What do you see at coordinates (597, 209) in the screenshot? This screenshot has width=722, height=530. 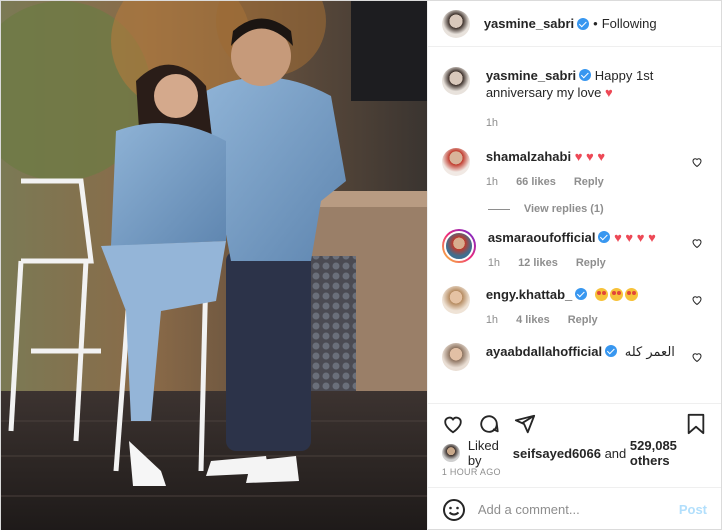 I see `view-replies-button: View replies (1)` at bounding box center [597, 209].